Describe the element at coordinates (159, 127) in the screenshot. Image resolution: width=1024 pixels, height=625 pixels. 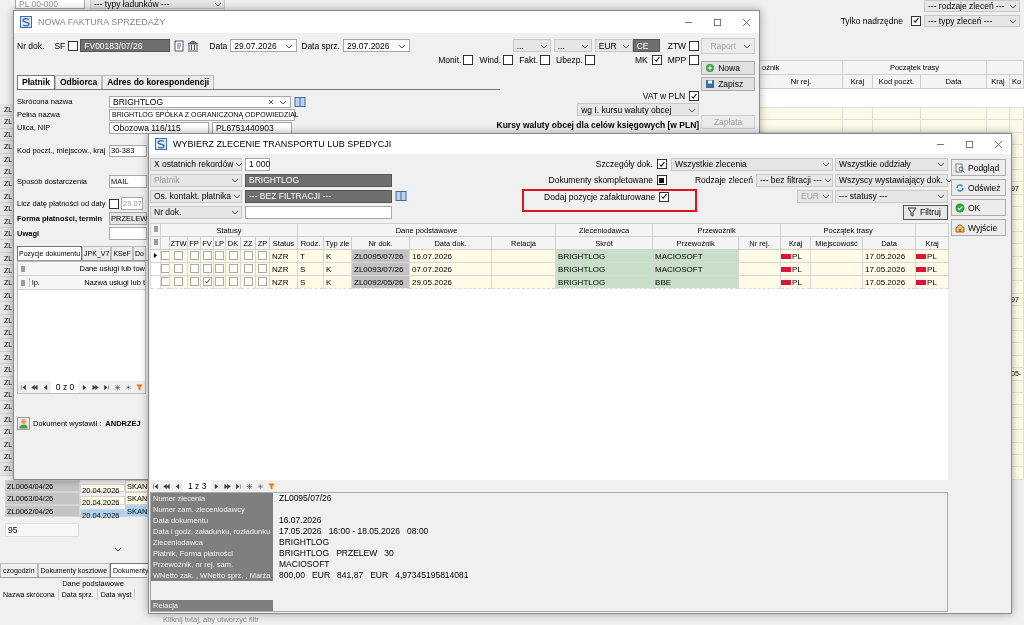
I see `text-field: Obozowa 116/115` at that location.